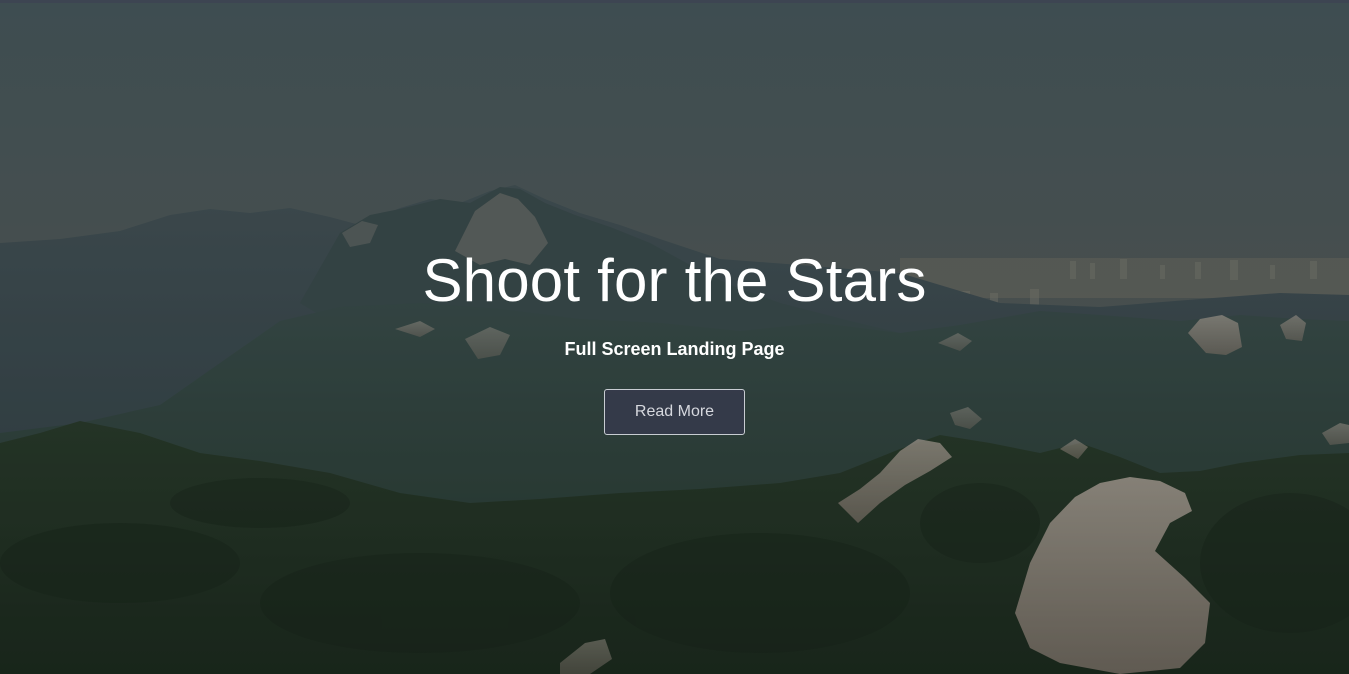 This screenshot has width=1349, height=674. What do you see at coordinates (674, 280) in the screenshot?
I see `hero-title: Shoot for the Stars` at bounding box center [674, 280].